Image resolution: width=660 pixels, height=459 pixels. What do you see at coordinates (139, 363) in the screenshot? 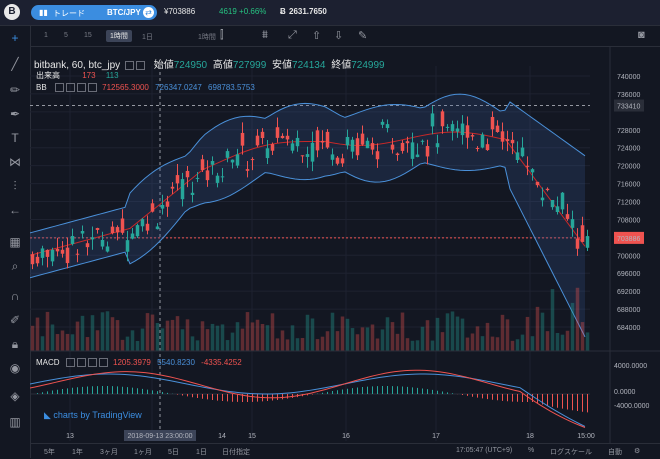
I see `macd-legend: MACD 1205.3979 5540.8230 -4335.4252` at bounding box center [139, 363].